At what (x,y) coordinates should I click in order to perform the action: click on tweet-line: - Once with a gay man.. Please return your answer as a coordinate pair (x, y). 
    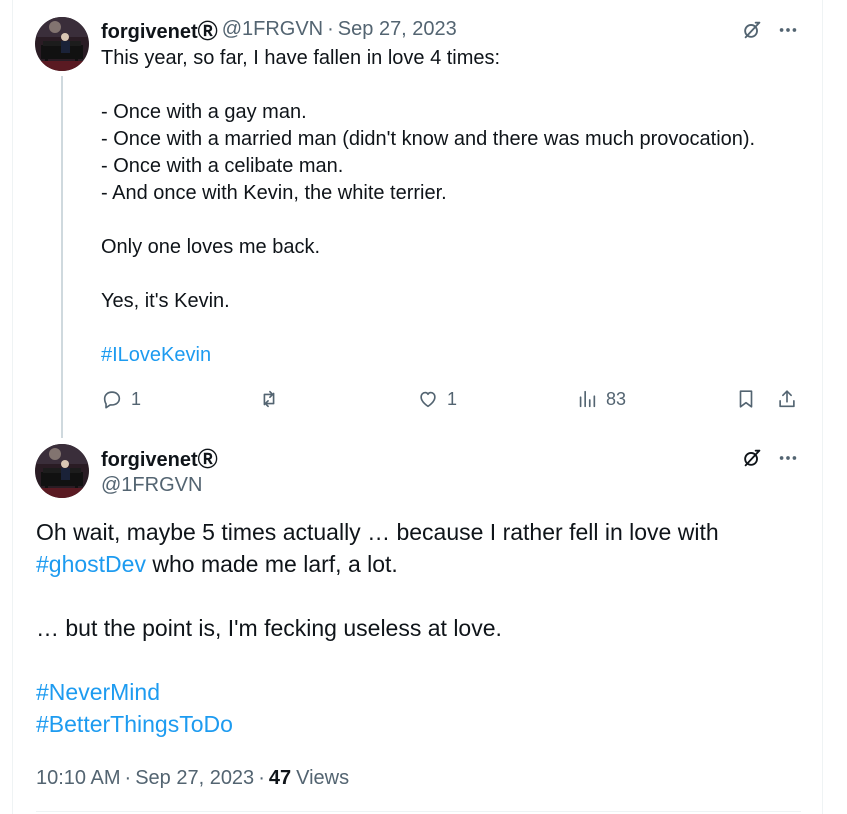
    Looking at the image, I should click on (204, 112).